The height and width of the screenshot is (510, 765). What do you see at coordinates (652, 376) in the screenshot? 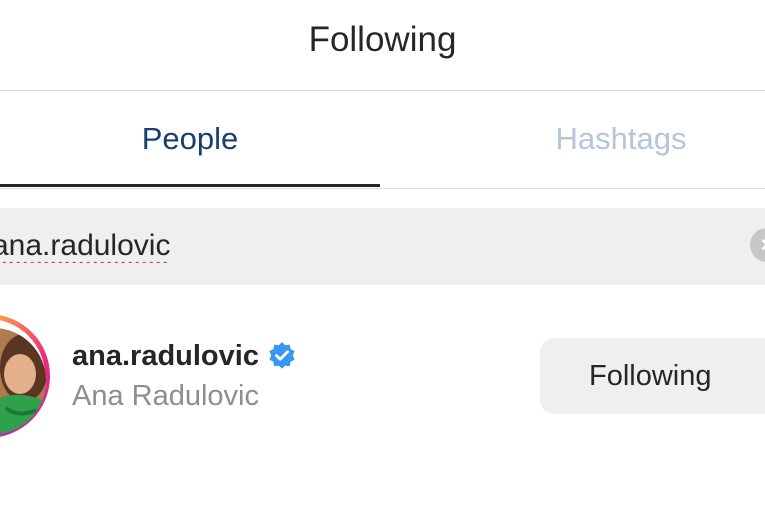
I see `following-button: Following` at bounding box center [652, 376].